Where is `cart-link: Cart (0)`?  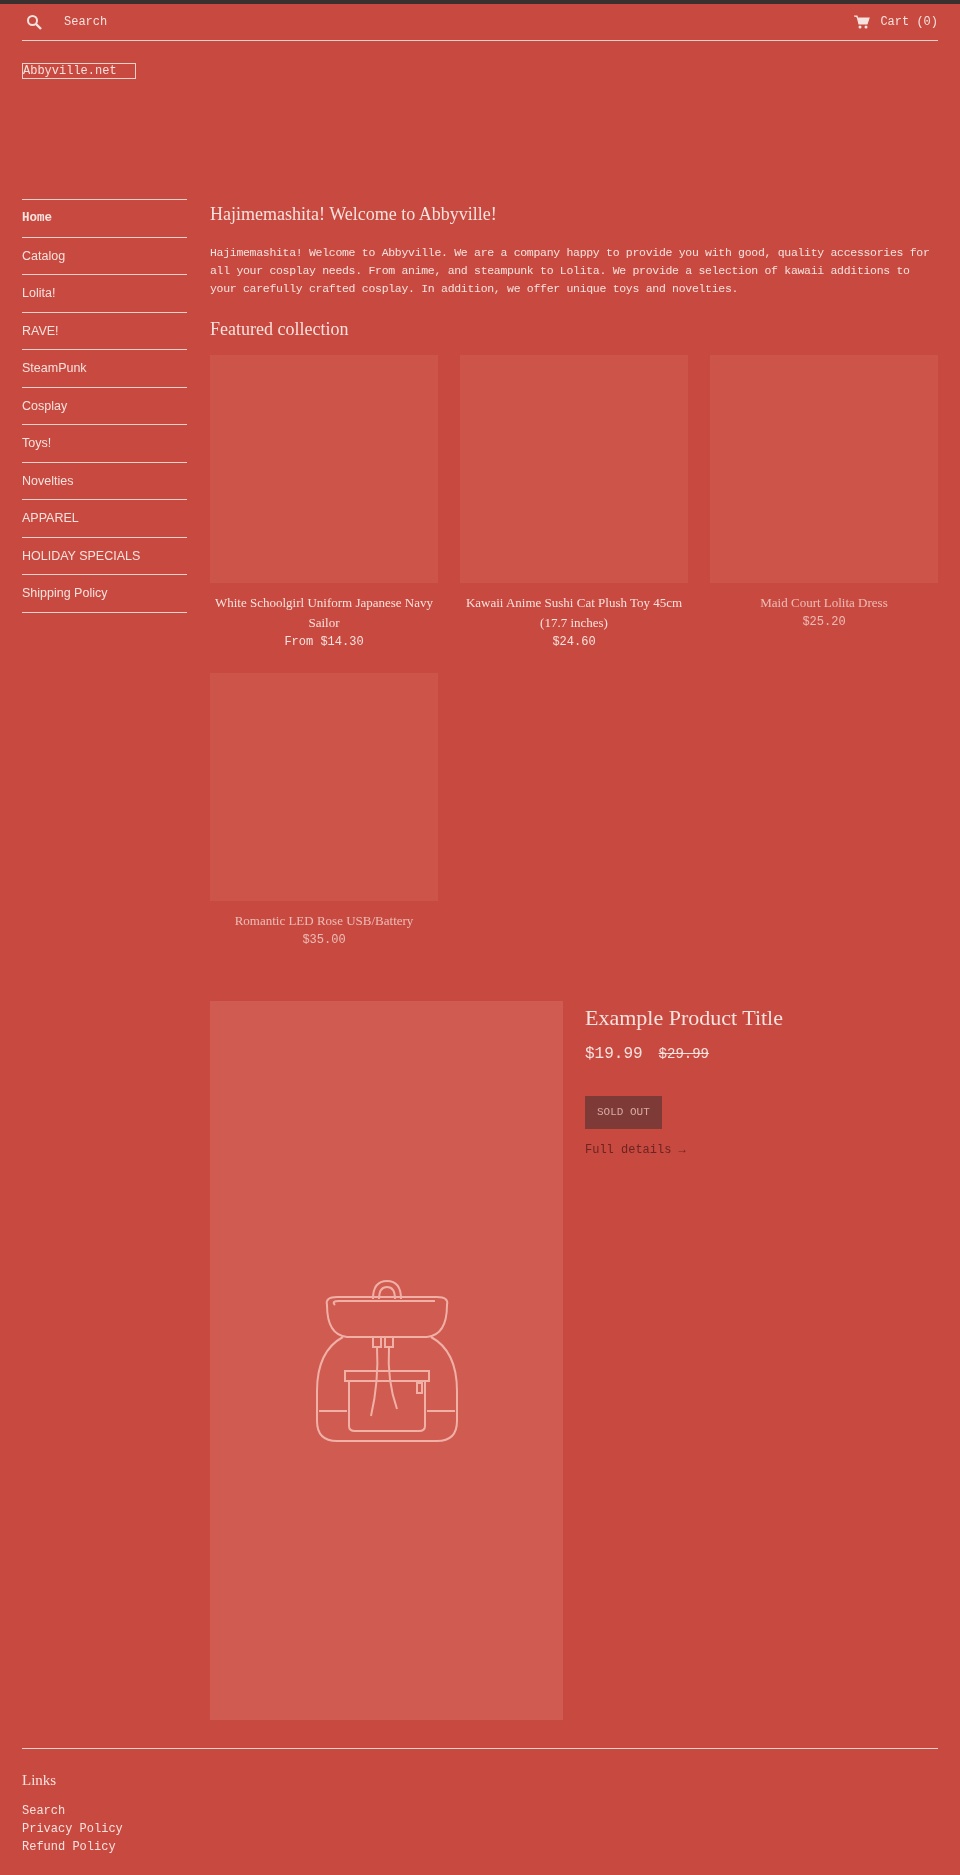 cart-link: Cart (0) is located at coordinates (909, 22).